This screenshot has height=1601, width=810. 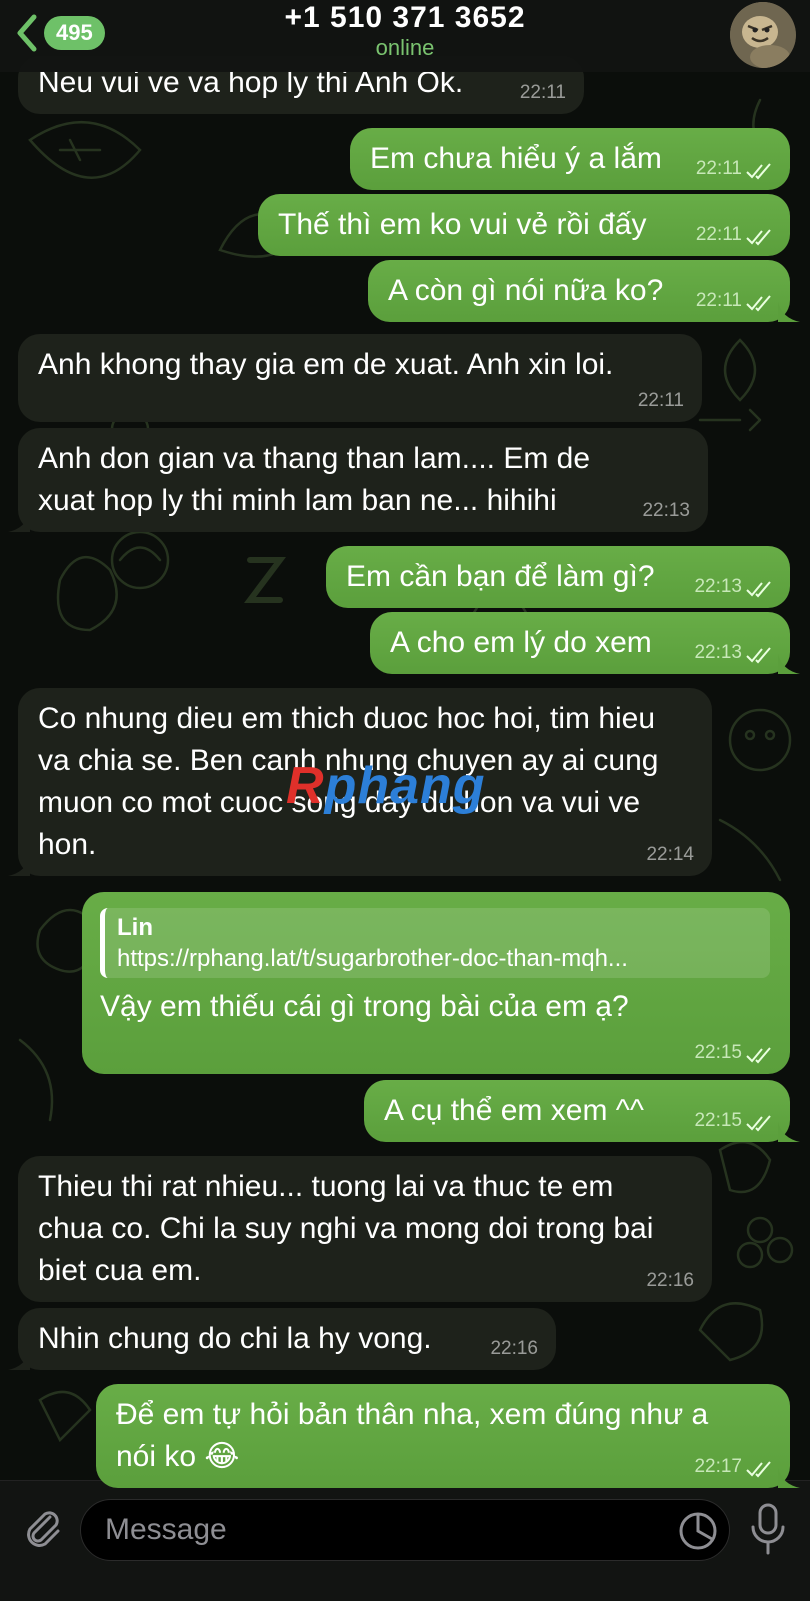 I want to click on message-text: A còn gì nói nữa ko?, so click(x=526, y=290).